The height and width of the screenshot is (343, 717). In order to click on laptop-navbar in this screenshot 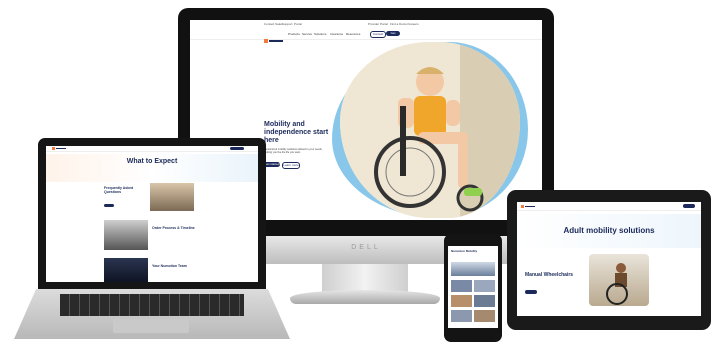, I will do `click(152, 149)`.